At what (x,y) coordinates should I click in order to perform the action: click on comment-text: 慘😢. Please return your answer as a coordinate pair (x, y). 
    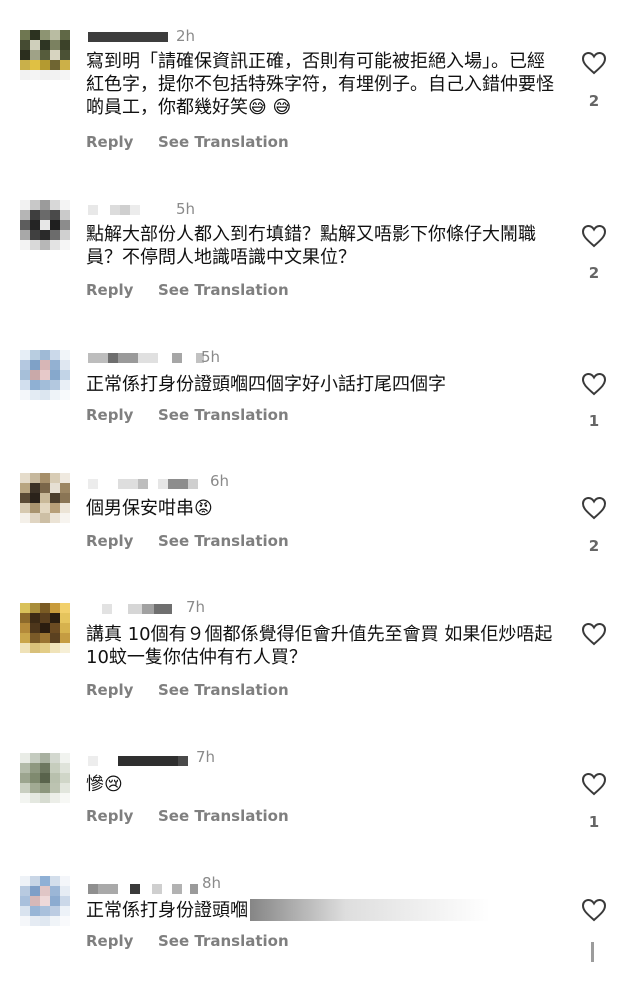
    Looking at the image, I should click on (104, 784).